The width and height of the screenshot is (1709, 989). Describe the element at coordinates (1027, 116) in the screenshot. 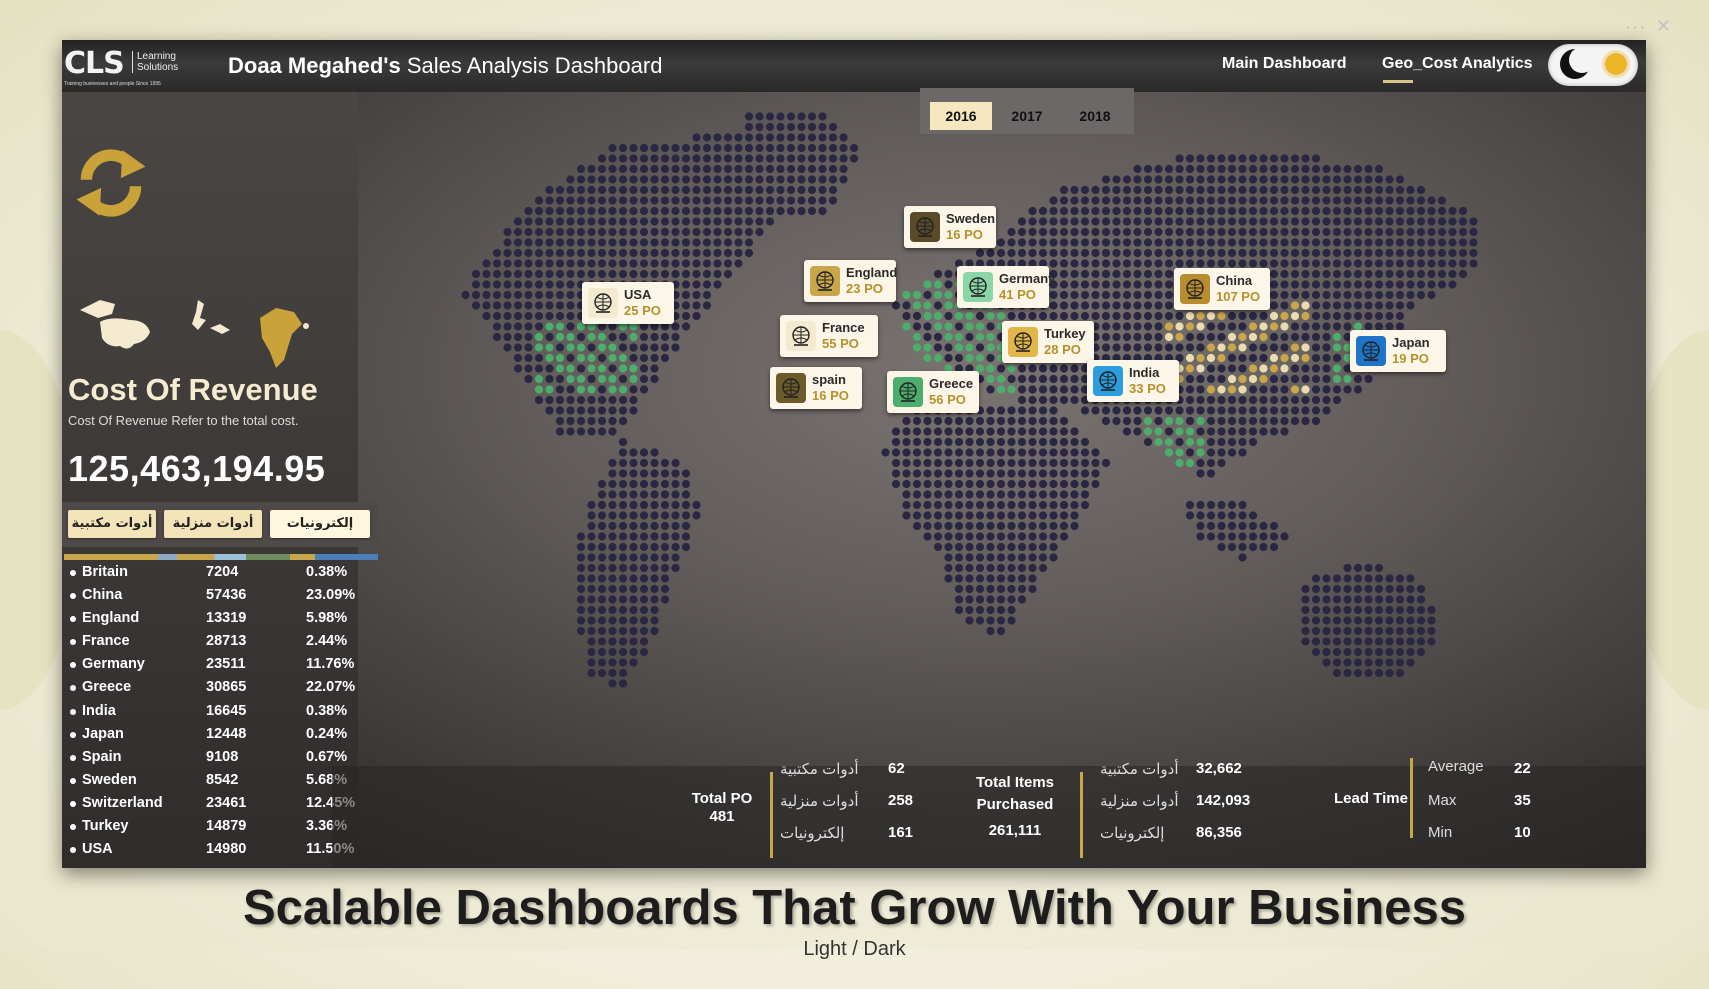

I see `year-button-2017: 2017` at that location.